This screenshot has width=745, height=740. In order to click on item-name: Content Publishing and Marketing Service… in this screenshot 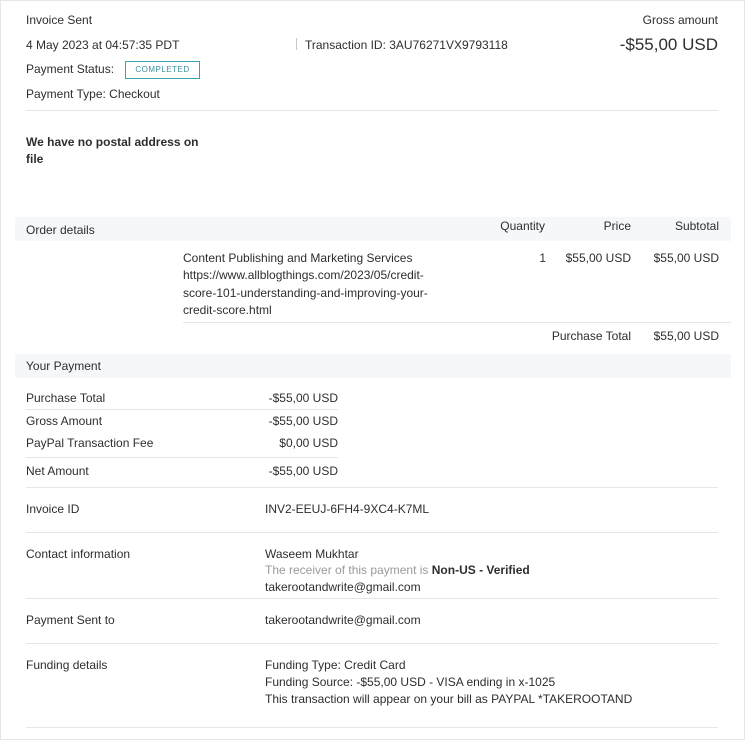, I will do `click(298, 258)`.